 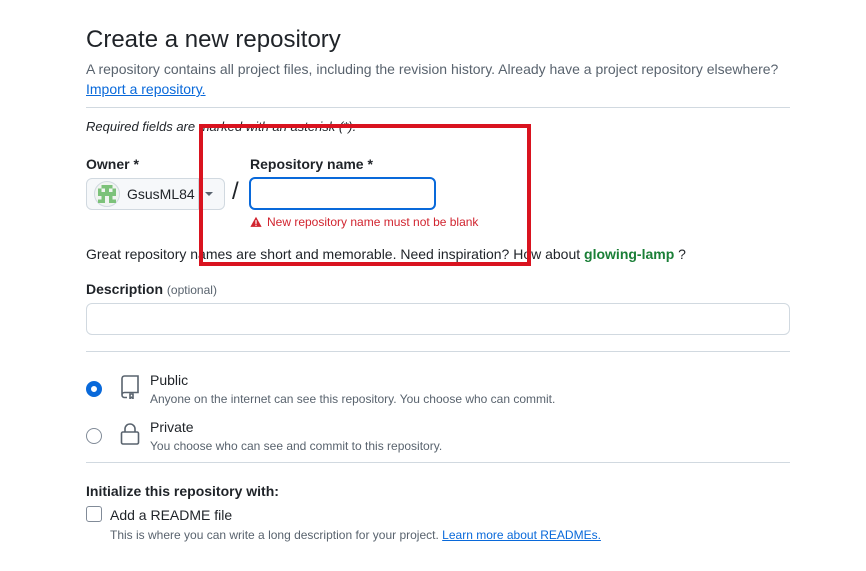 I want to click on description-label-text: Description, so click(x=125, y=289).